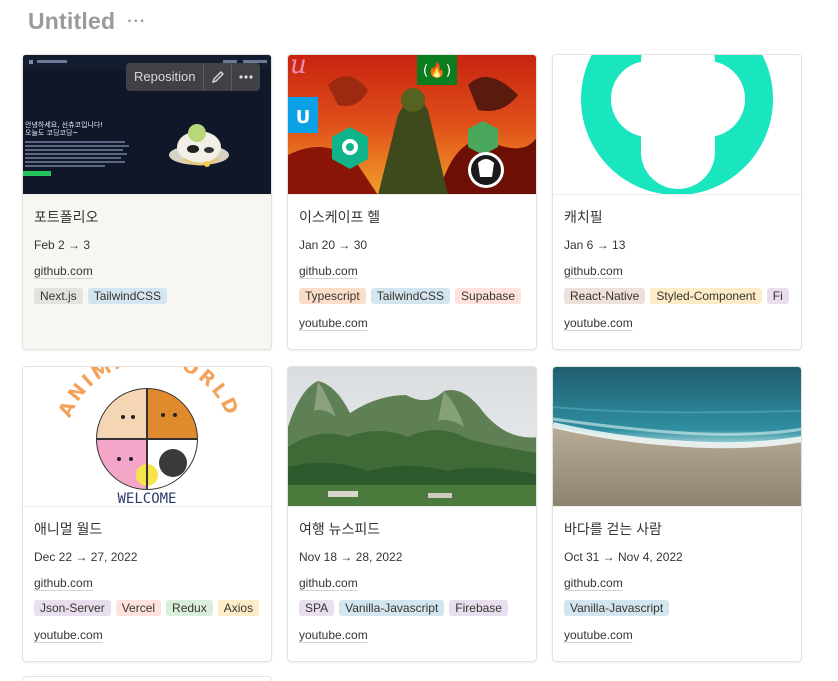 This screenshot has height=681, width=838. I want to click on beach-photo-image, so click(677, 436).